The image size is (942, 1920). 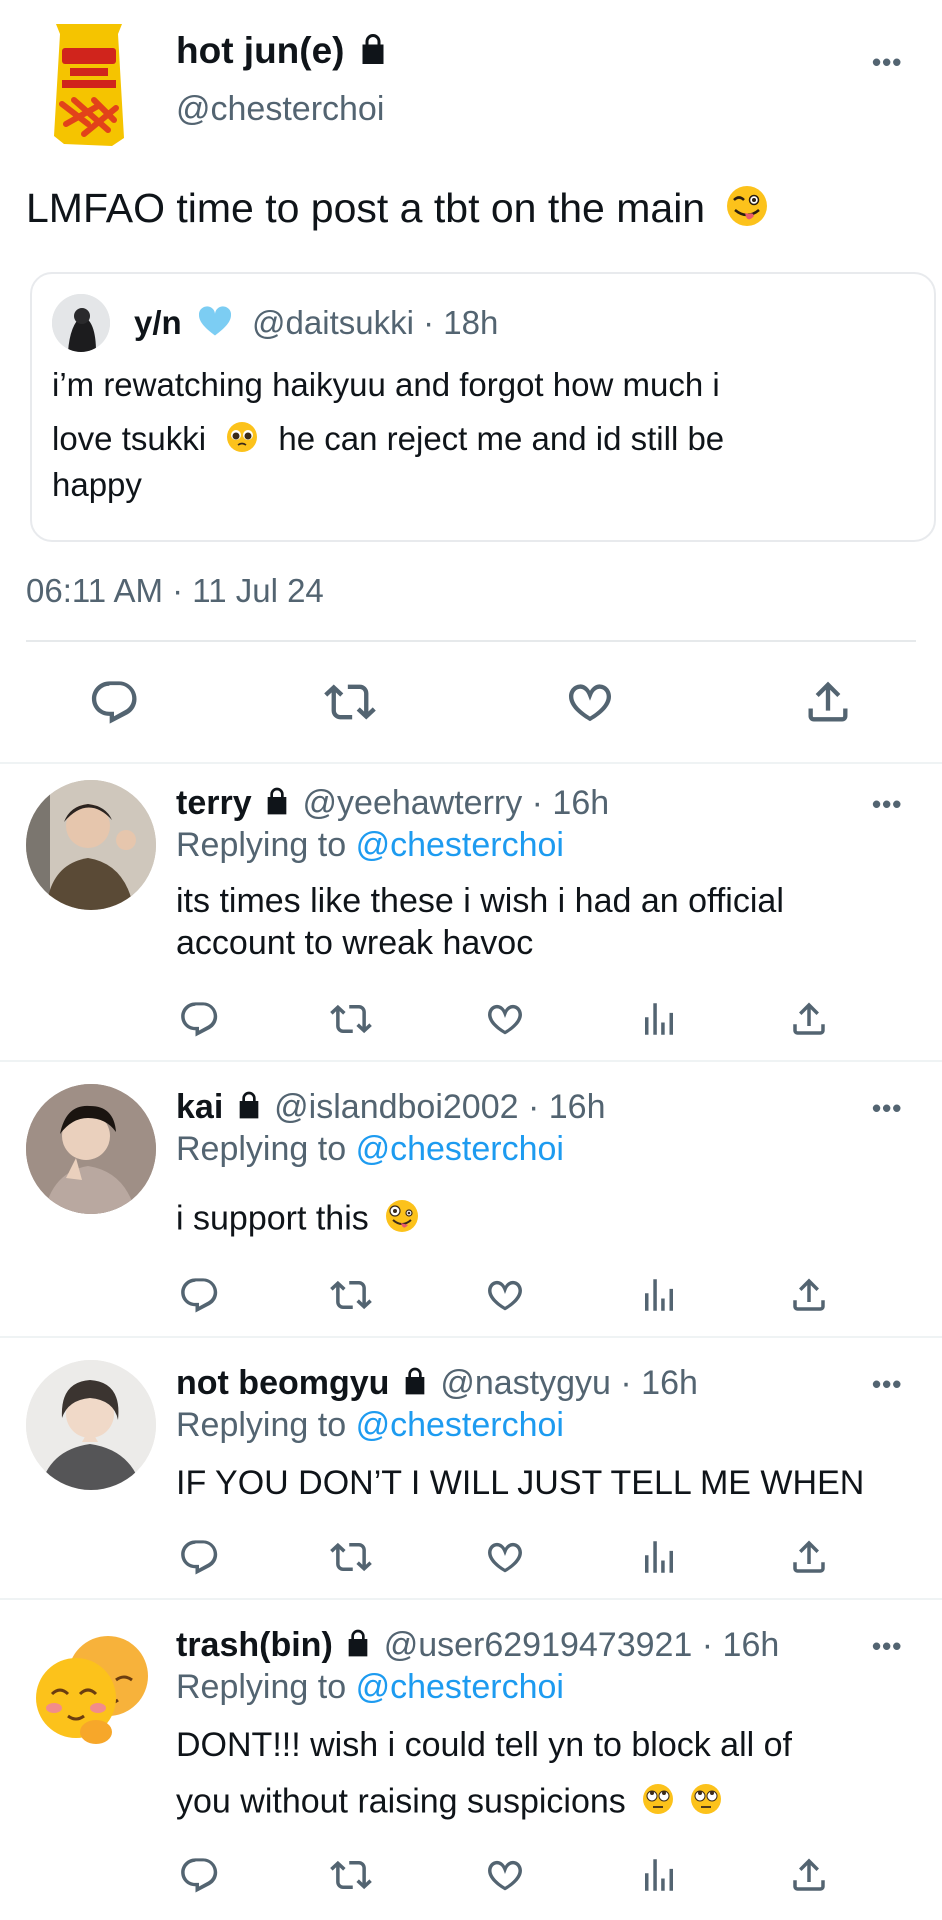 What do you see at coordinates (214, 803) in the screenshot?
I see `reply-name: terry` at bounding box center [214, 803].